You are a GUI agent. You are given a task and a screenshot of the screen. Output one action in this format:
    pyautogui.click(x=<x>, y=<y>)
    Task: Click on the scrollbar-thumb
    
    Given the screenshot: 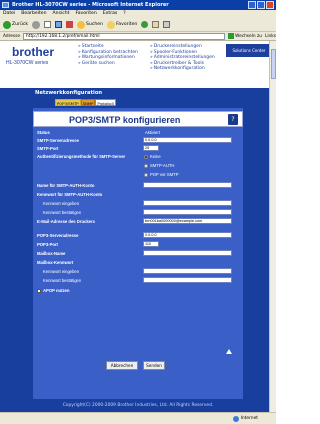 What is the action you would take?
    pyautogui.click(x=273, y=64)
    